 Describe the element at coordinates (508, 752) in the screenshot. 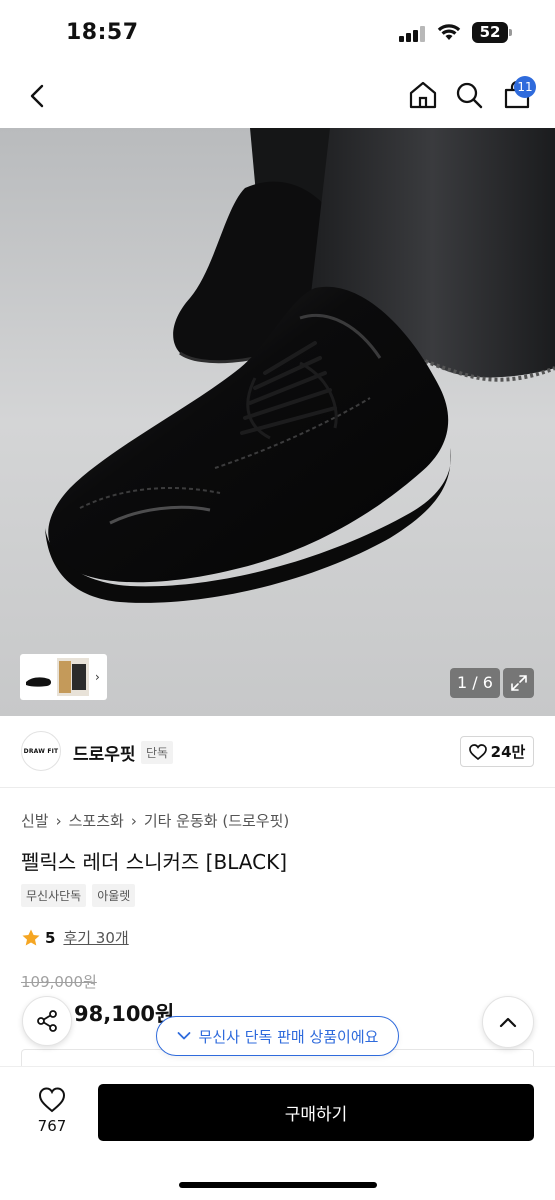

I see `brand-like-count: 24만` at that location.